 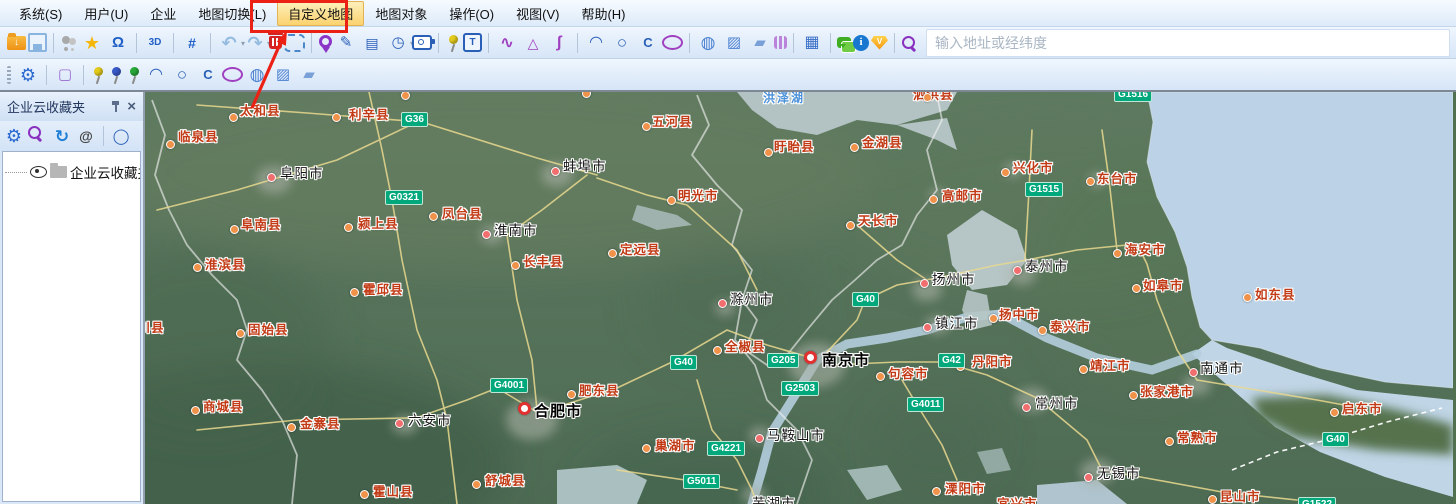 I want to click on menu-item-5: 自定义地图, so click(x=321, y=13).